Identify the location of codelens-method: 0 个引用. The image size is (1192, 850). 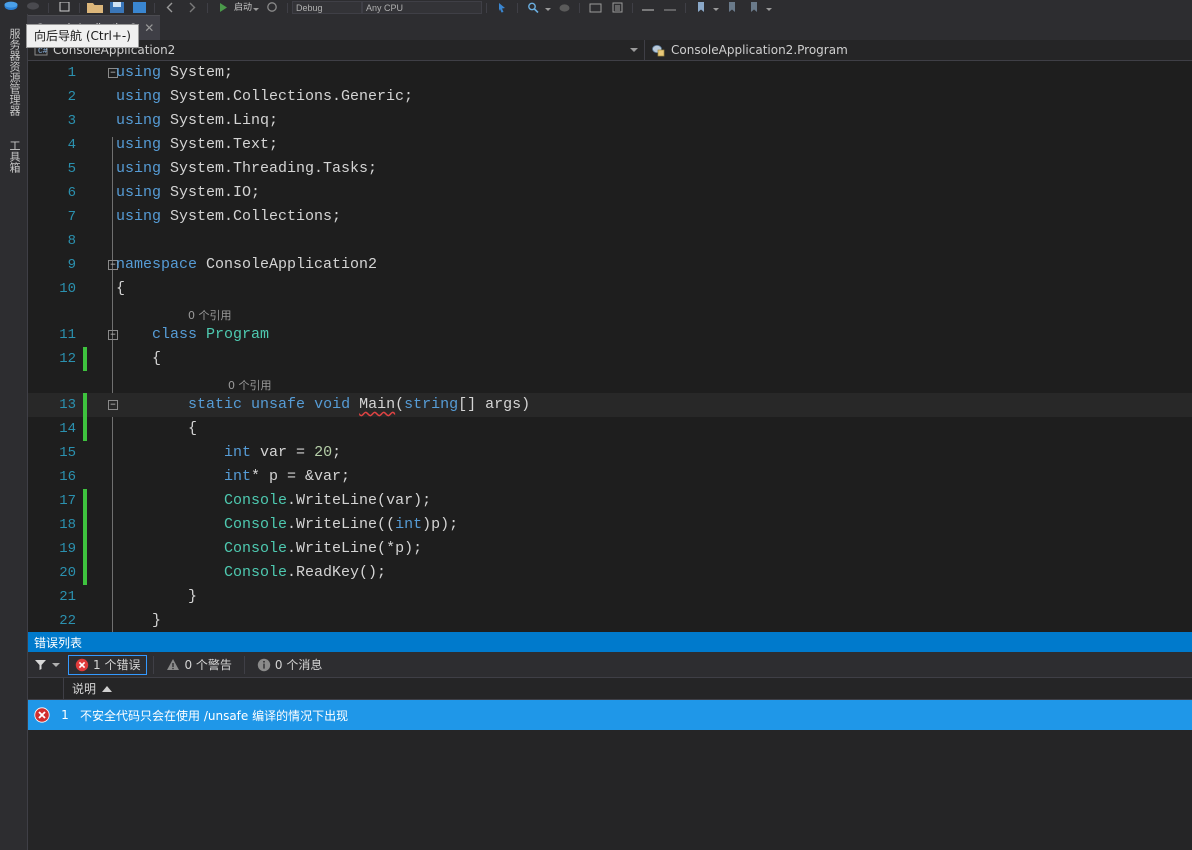
(610, 382).